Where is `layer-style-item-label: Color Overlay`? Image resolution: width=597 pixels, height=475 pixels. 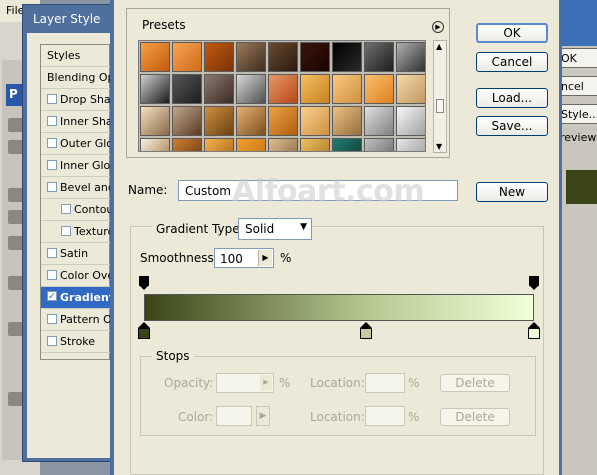
layer-style-item-label: Color Overlay is located at coordinates (85, 275).